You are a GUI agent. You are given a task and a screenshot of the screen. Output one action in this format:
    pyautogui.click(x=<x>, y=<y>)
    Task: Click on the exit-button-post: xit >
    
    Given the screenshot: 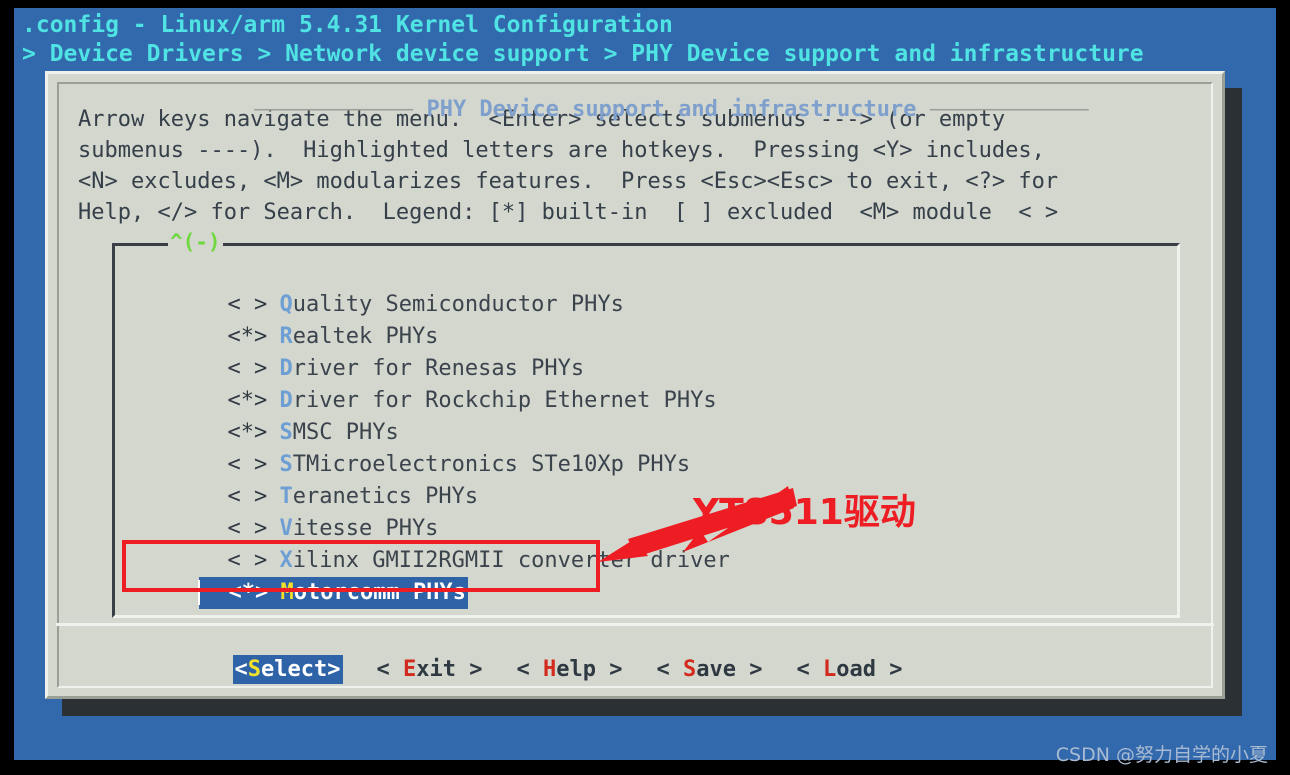 What is the action you would take?
    pyautogui.click(x=449, y=669)
    